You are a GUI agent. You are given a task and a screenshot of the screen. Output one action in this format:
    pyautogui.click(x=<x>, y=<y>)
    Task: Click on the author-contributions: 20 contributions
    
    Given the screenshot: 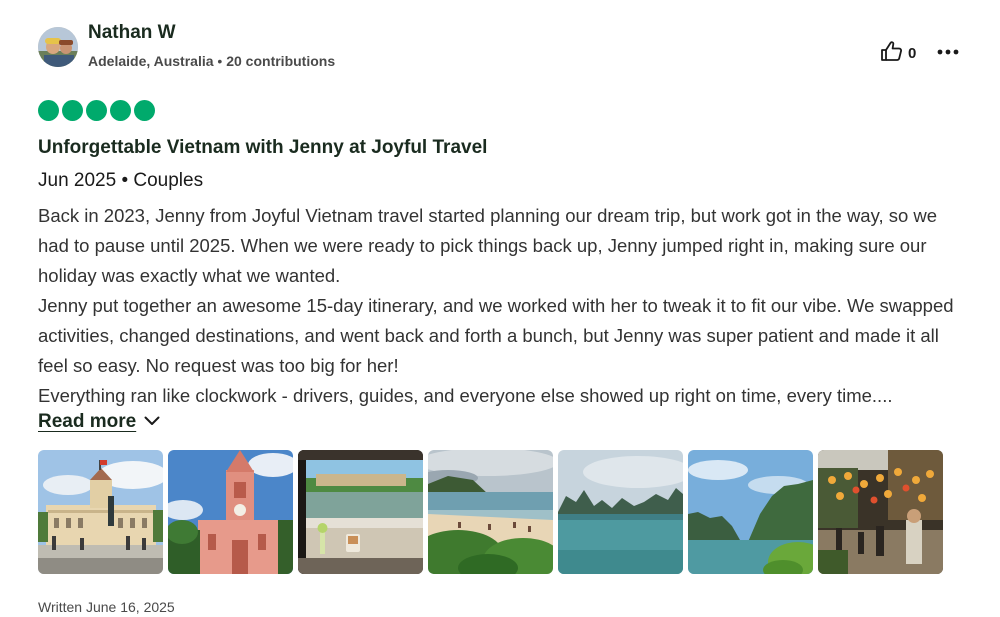 What is the action you would take?
    pyautogui.click(x=281, y=61)
    